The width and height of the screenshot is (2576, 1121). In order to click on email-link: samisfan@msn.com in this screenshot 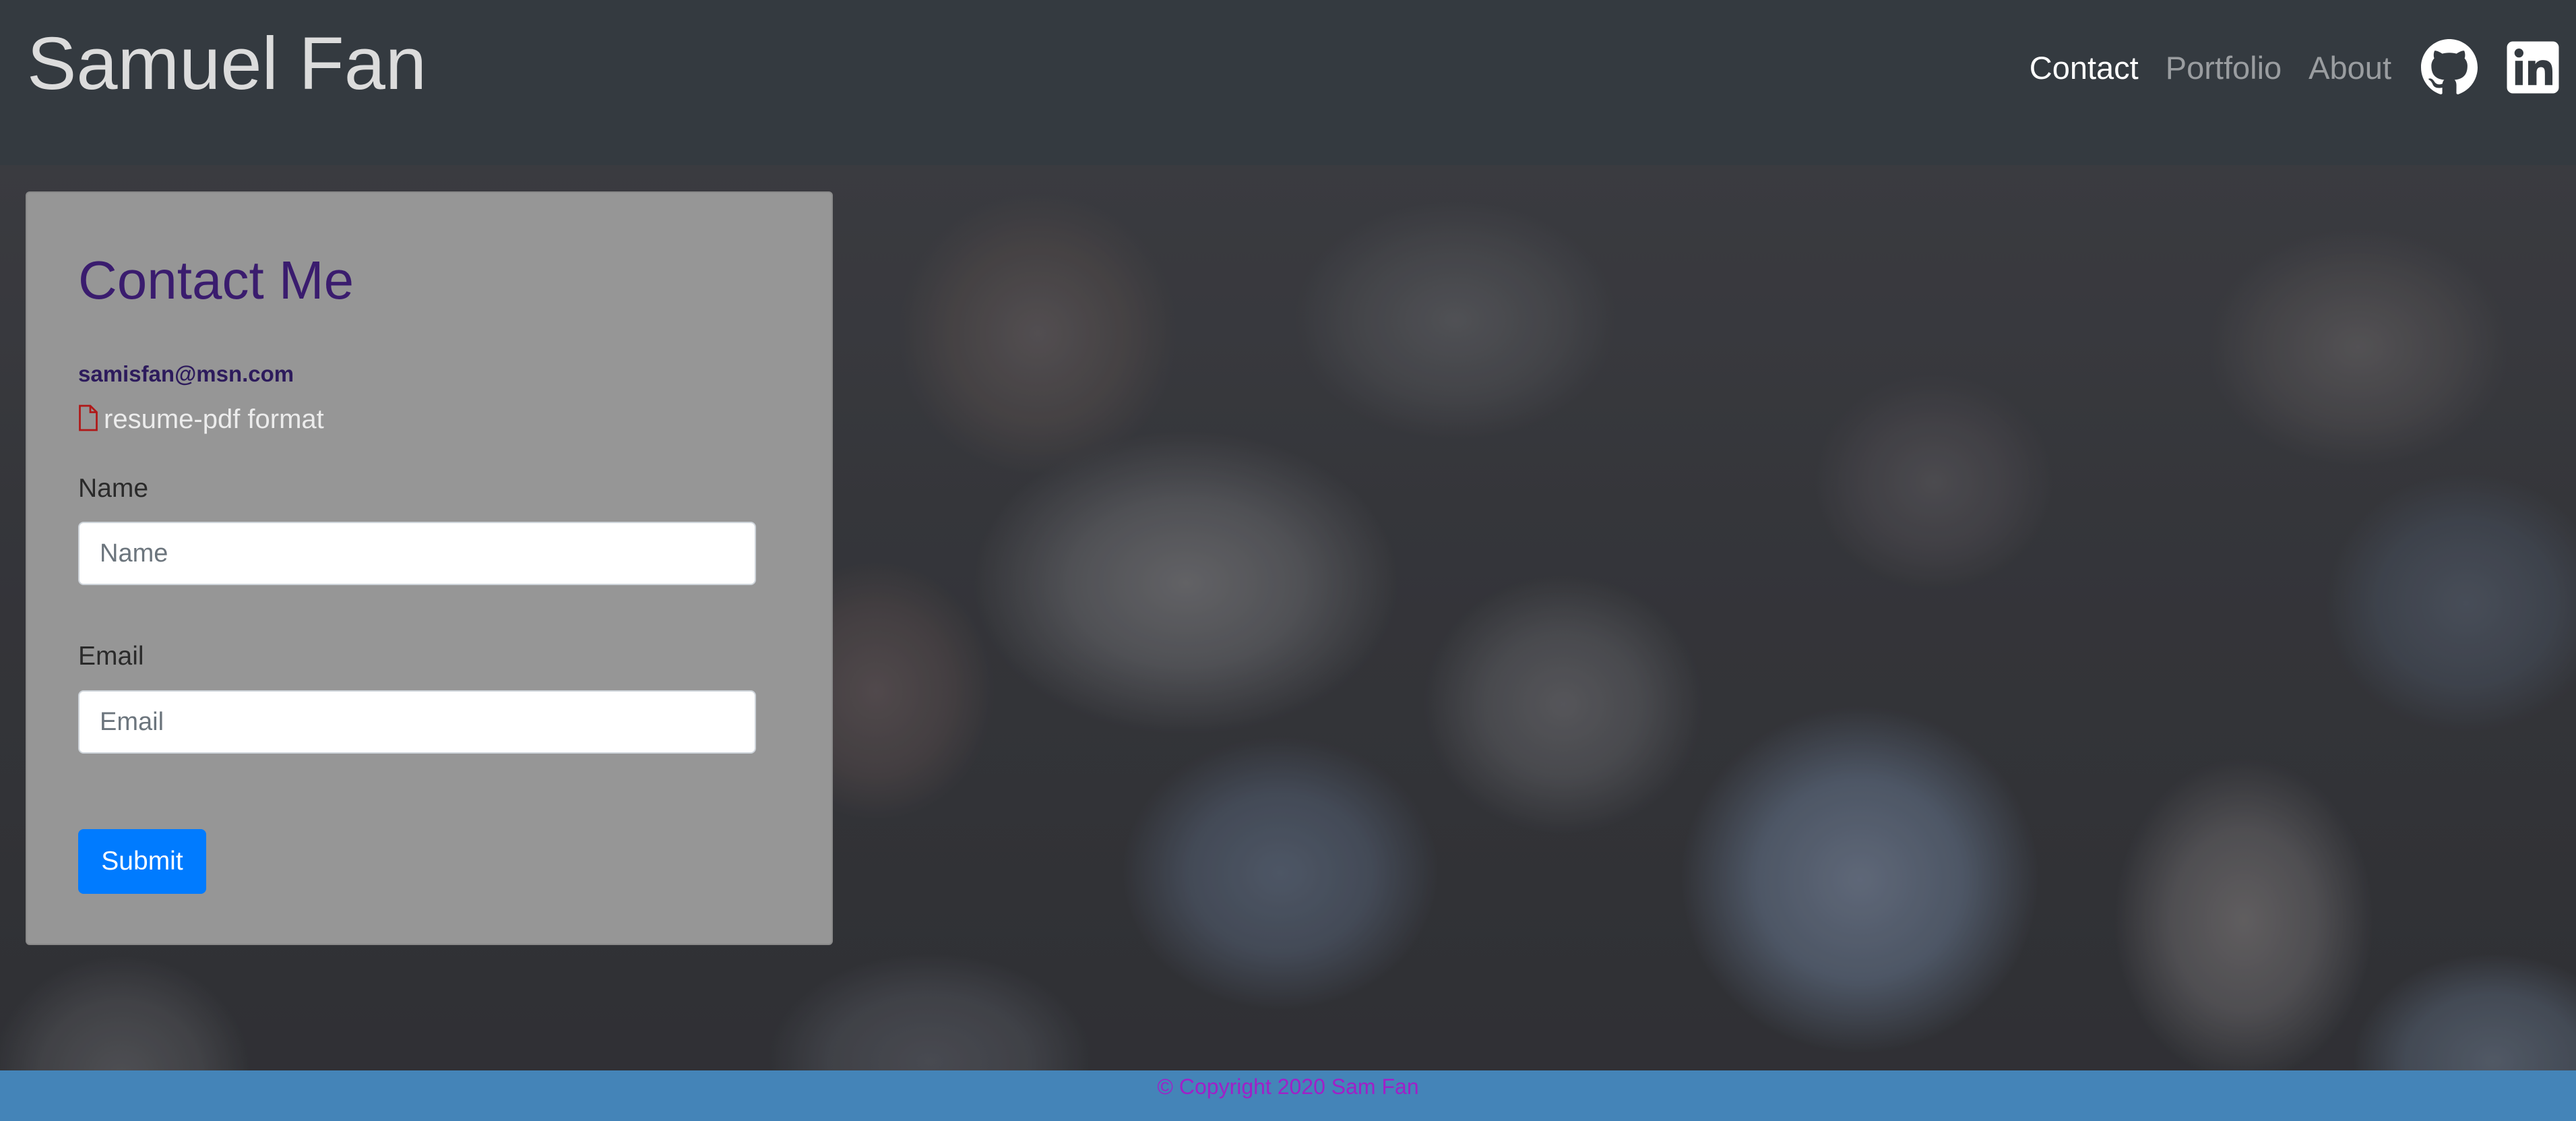, I will do `click(186, 374)`.